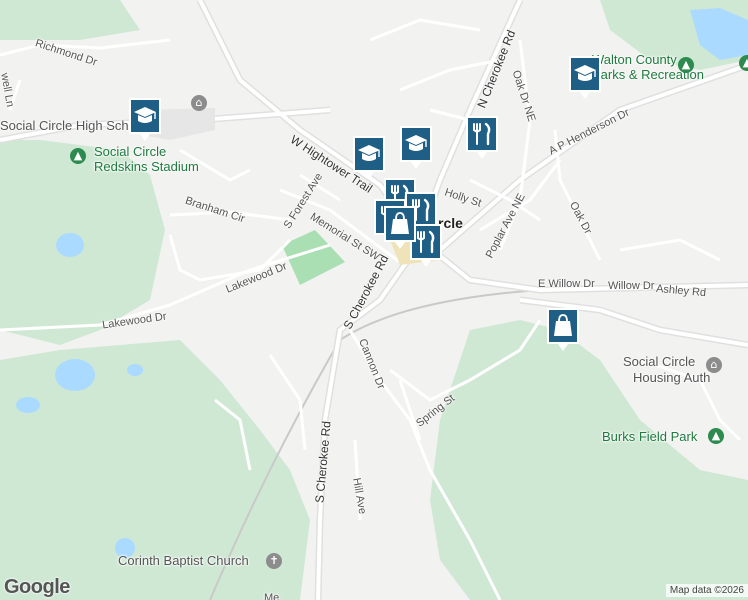 This screenshot has height=600, width=748. I want to click on poi-high-school: Social Circle High School, so click(73, 125).